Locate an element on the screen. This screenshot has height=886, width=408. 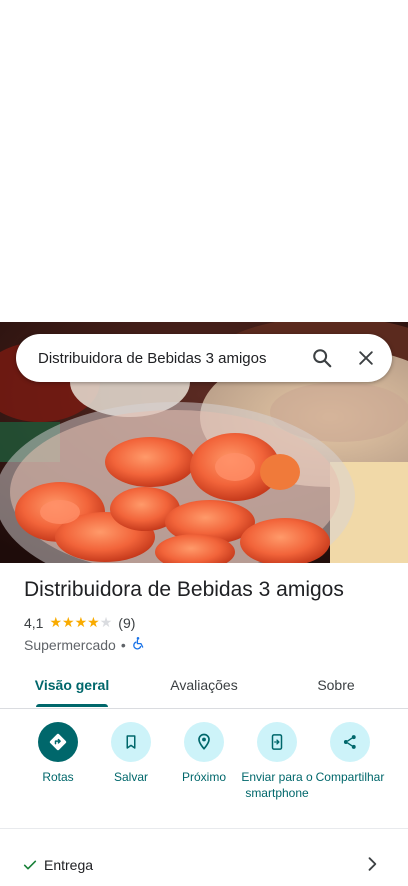
search-icon is located at coordinates (322, 358).